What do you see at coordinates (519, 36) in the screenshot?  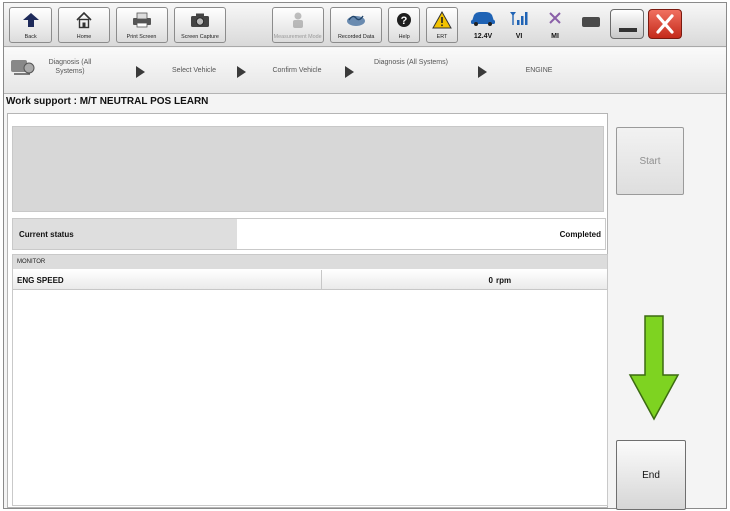 I see `vi-label: VI` at bounding box center [519, 36].